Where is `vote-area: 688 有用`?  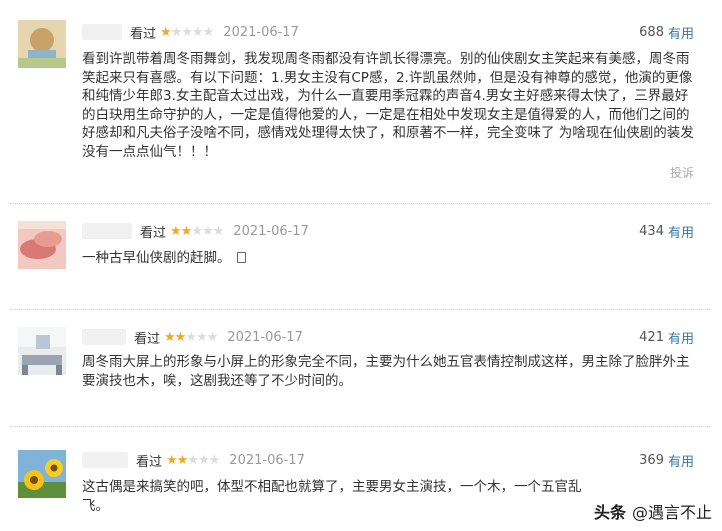
vote-area: 688 有用 is located at coordinates (666, 32).